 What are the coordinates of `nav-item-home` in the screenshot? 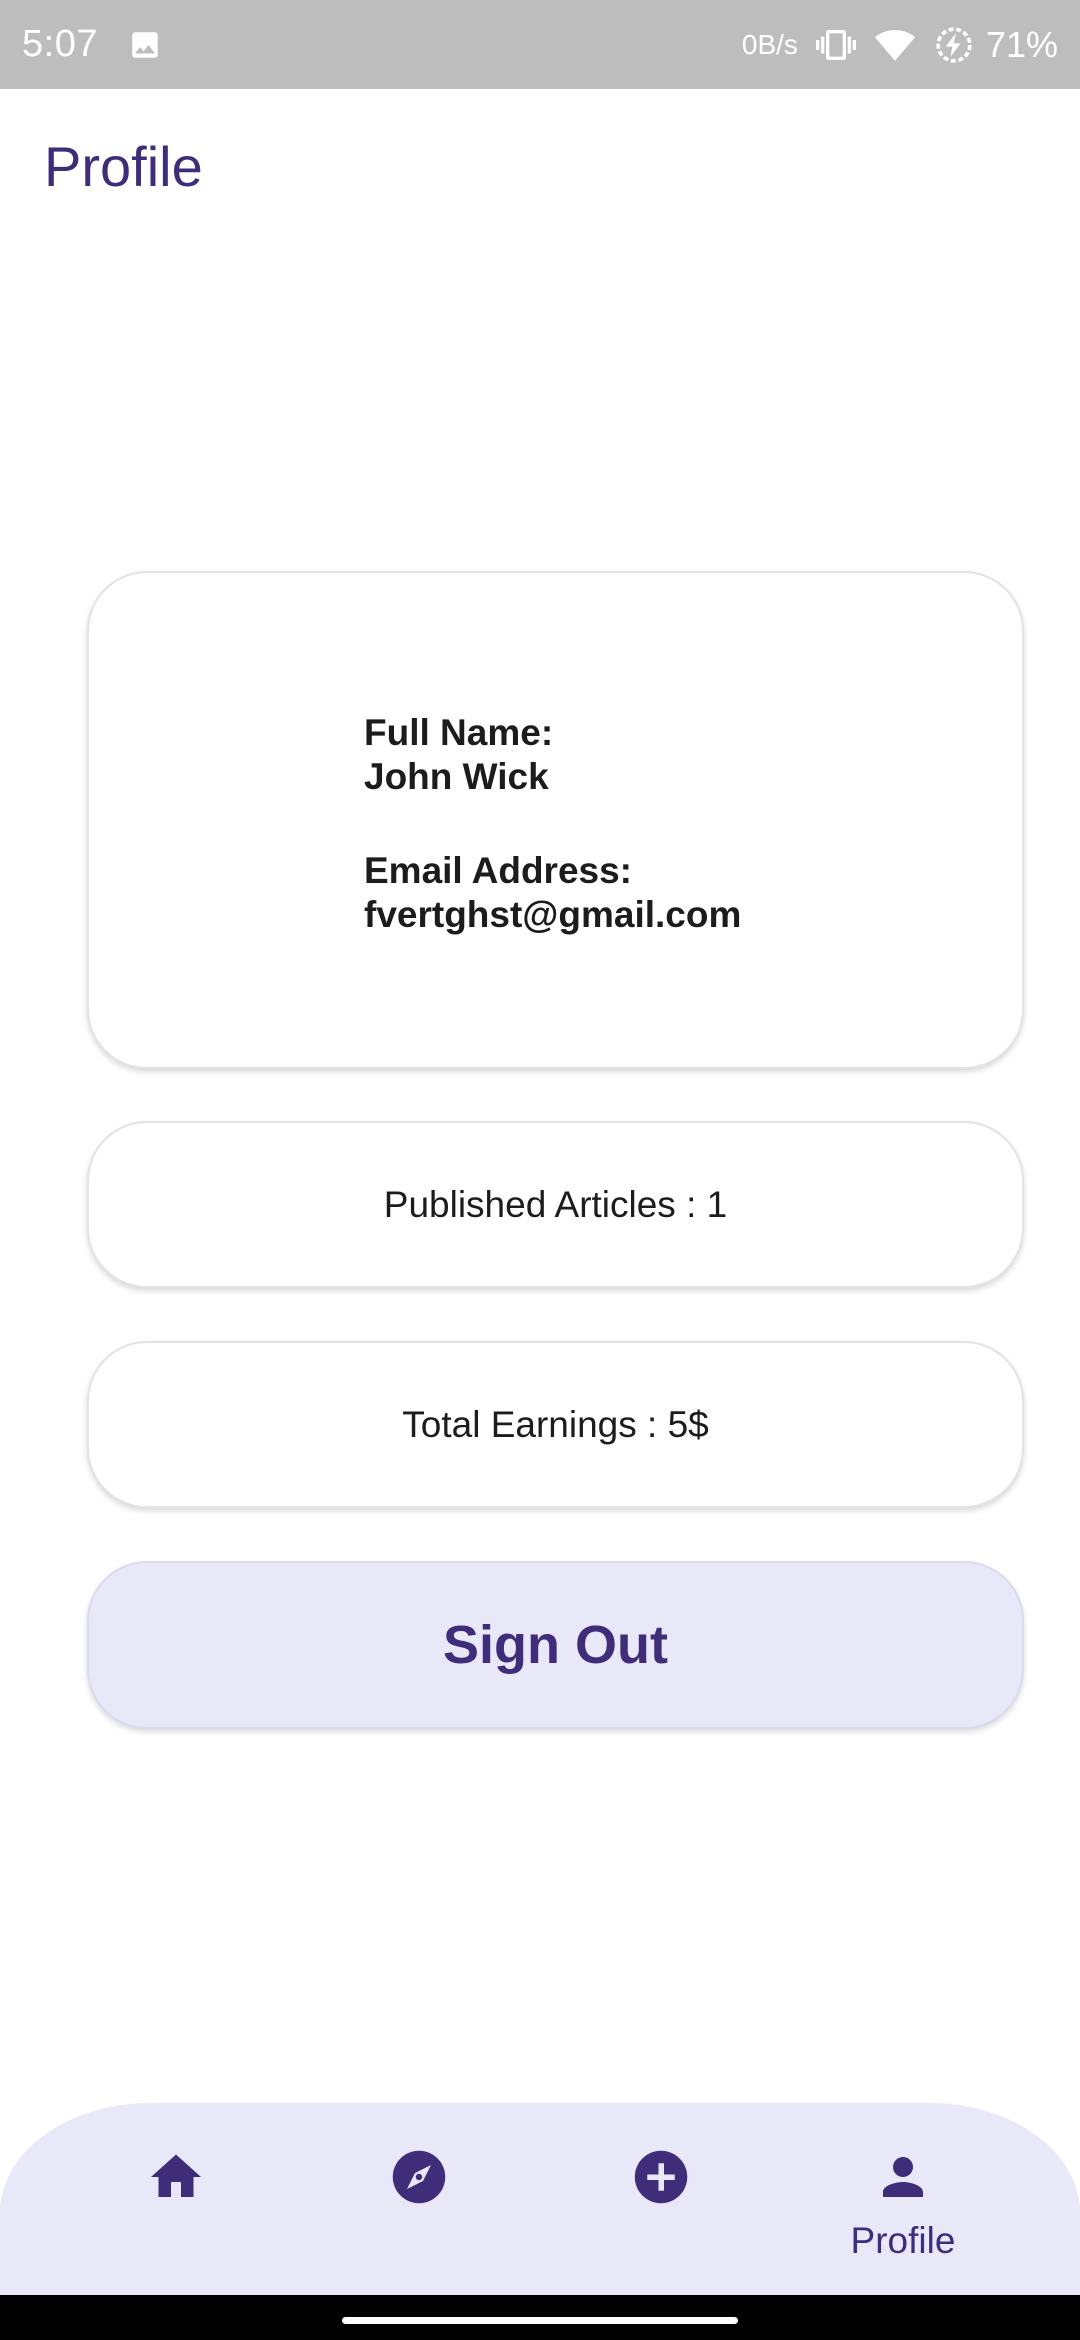 It's located at (176, 2199).